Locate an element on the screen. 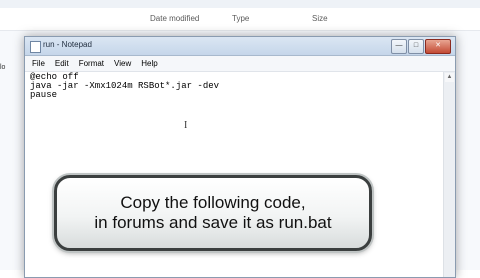 The height and width of the screenshot is (278, 480). column-date-modified: Date modified is located at coordinates (174, 18).